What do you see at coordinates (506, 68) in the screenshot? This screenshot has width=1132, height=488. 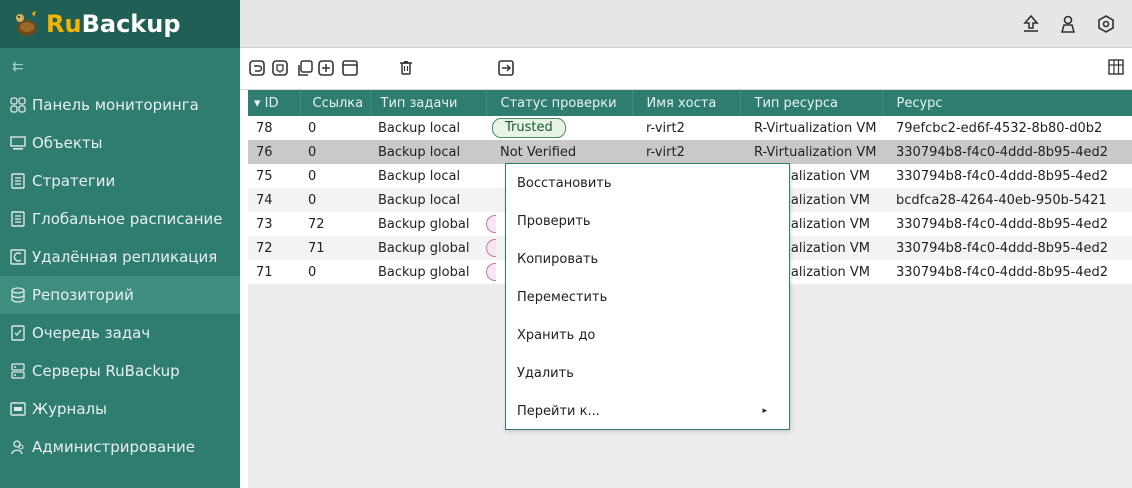 I see `goto-icon` at bounding box center [506, 68].